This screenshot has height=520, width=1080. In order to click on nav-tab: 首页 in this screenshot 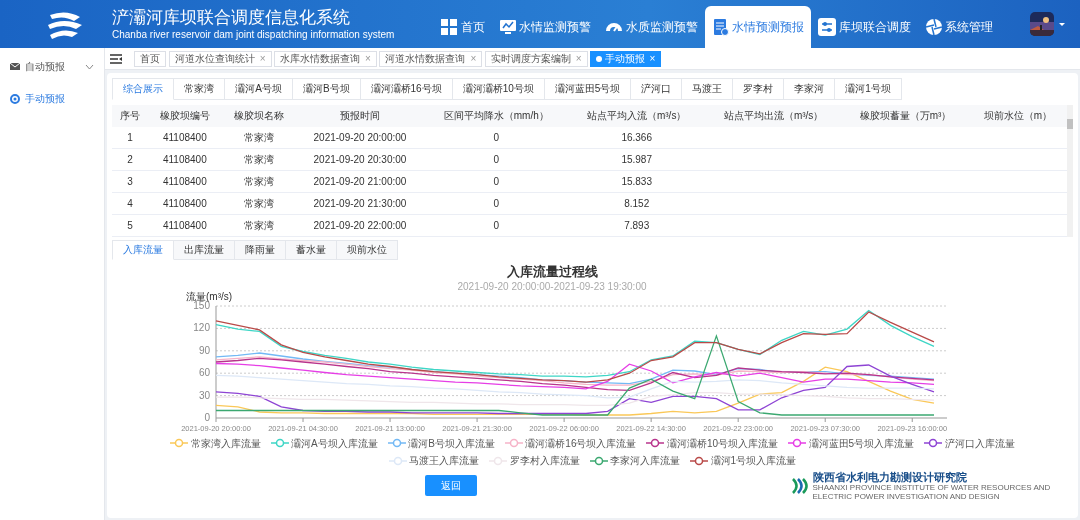, I will do `click(462, 27)`.